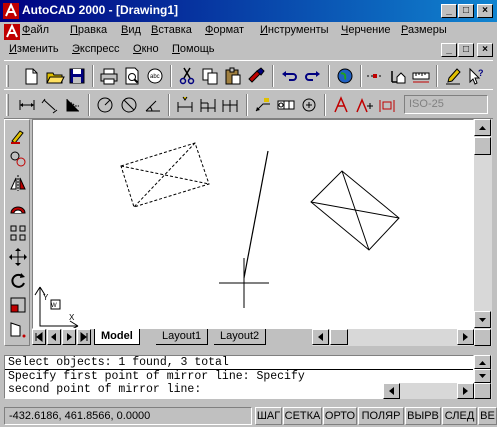 The width and height of the screenshot is (497, 427). What do you see at coordinates (27, 105) in the screenshot?
I see `linear-dimension-icon` at bounding box center [27, 105].